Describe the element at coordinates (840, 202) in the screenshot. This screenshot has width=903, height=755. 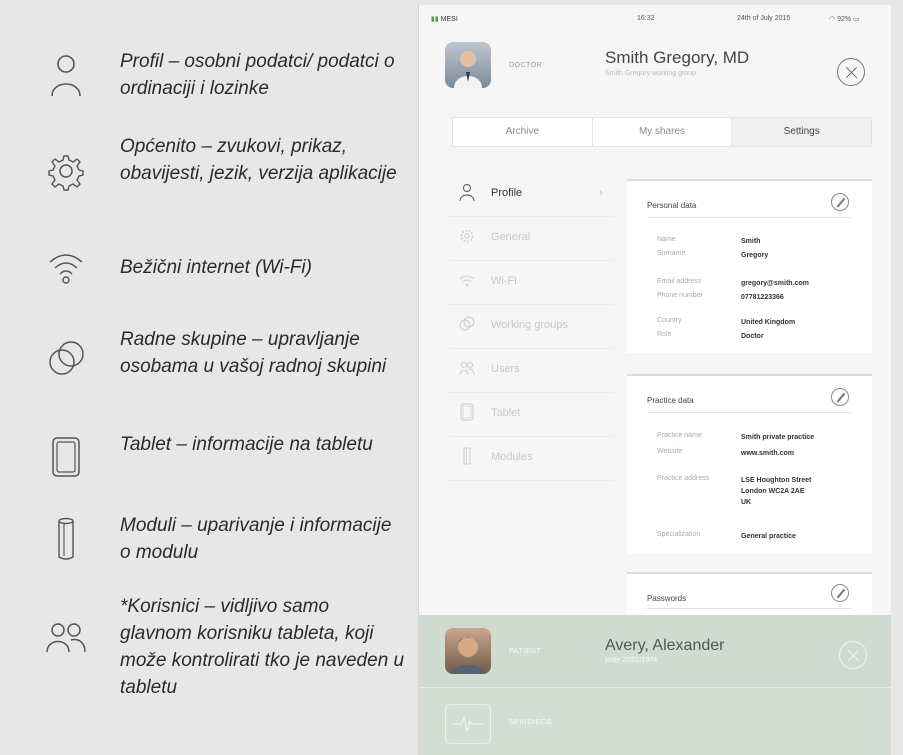
I see `edit-personal-button` at that location.